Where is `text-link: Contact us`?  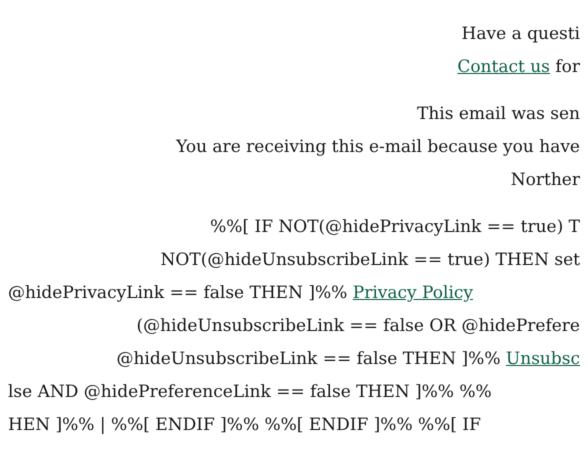
text-link: Contact us is located at coordinates (503, 67).